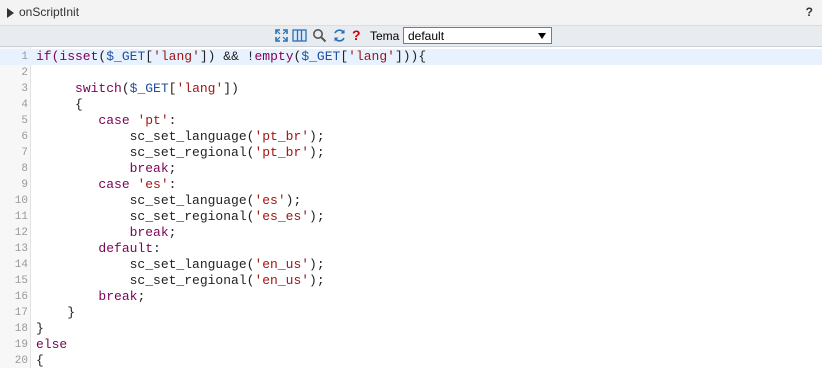  What do you see at coordinates (411, 265) in the screenshot?
I see `code-line: 14 sc_set_language('en_us');` at bounding box center [411, 265].